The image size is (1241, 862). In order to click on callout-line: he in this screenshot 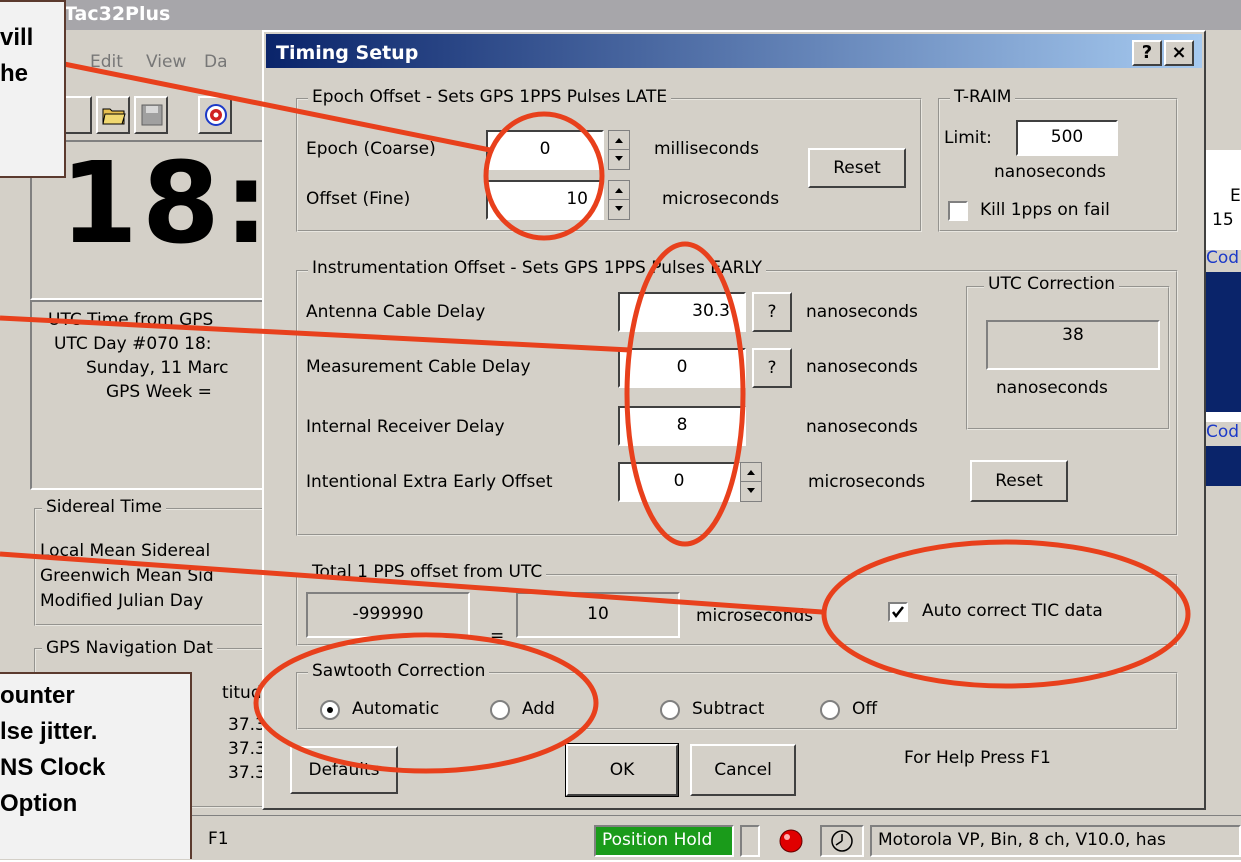, I will do `click(14, 73)`.